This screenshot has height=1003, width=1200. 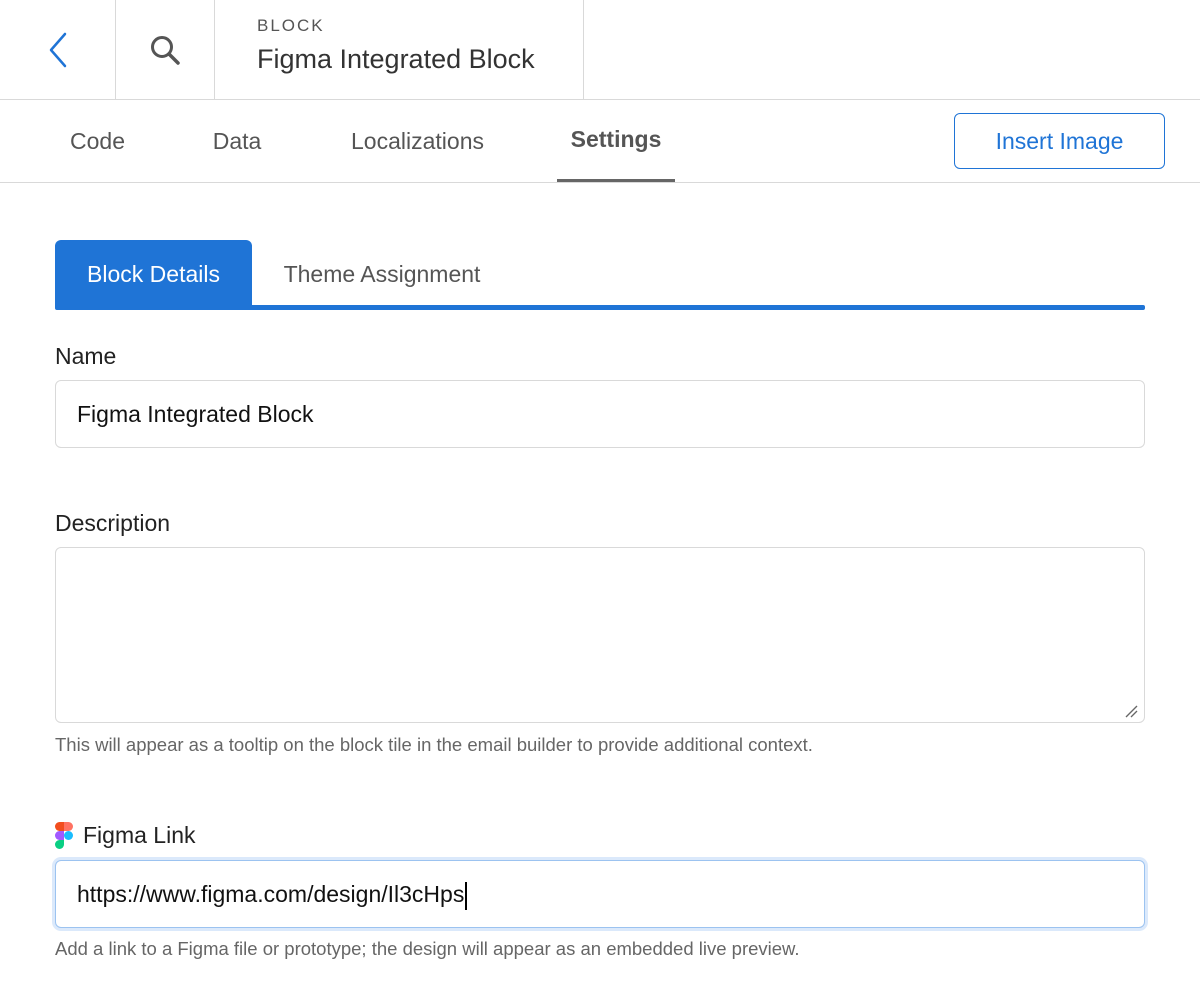 What do you see at coordinates (291, 25) in the screenshot?
I see `page-eyebrow: BLOCK` at bounding box center [291, 25].